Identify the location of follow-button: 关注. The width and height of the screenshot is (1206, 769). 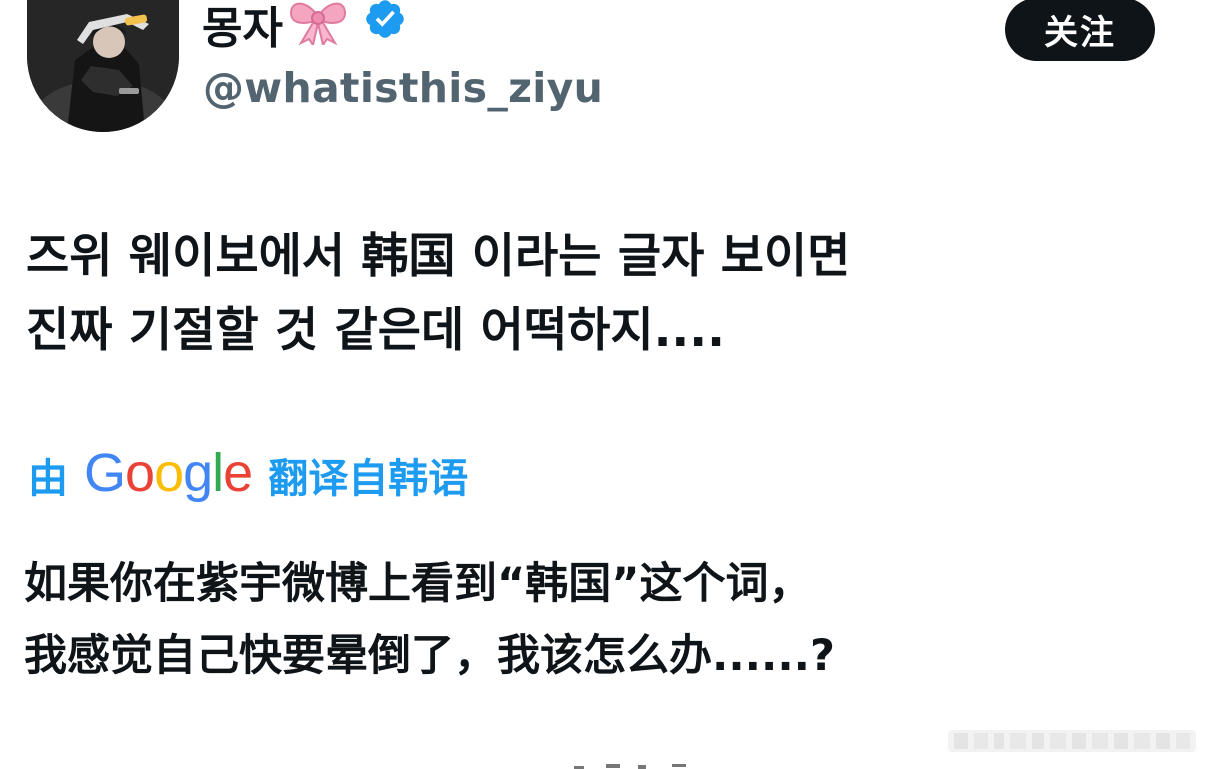
(1080, 30).